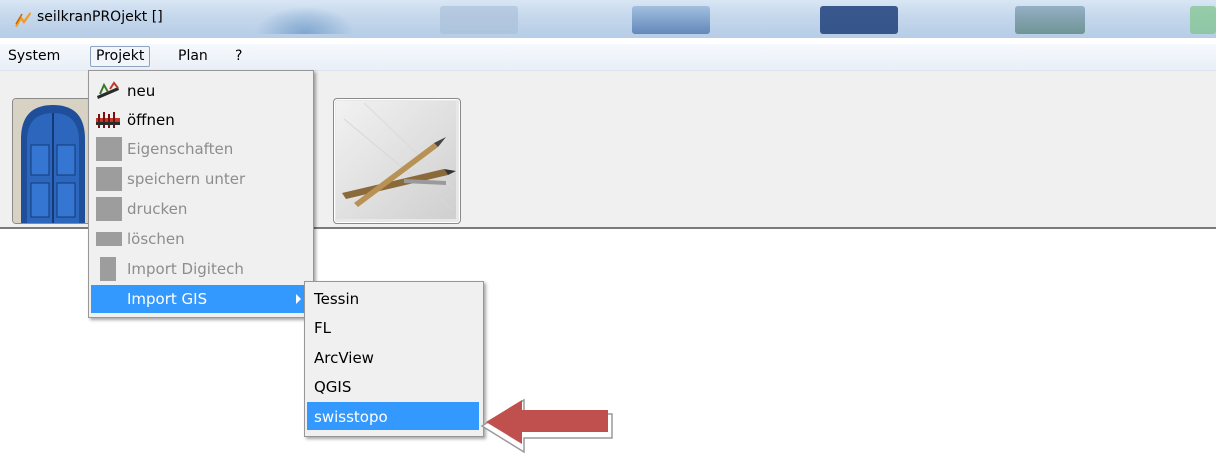 The width and height of the screenshot is (1216, 460). Describe the element at coordinates (151, 120) in the screenshot. I see `menu-item-label: öffnen` at that location.